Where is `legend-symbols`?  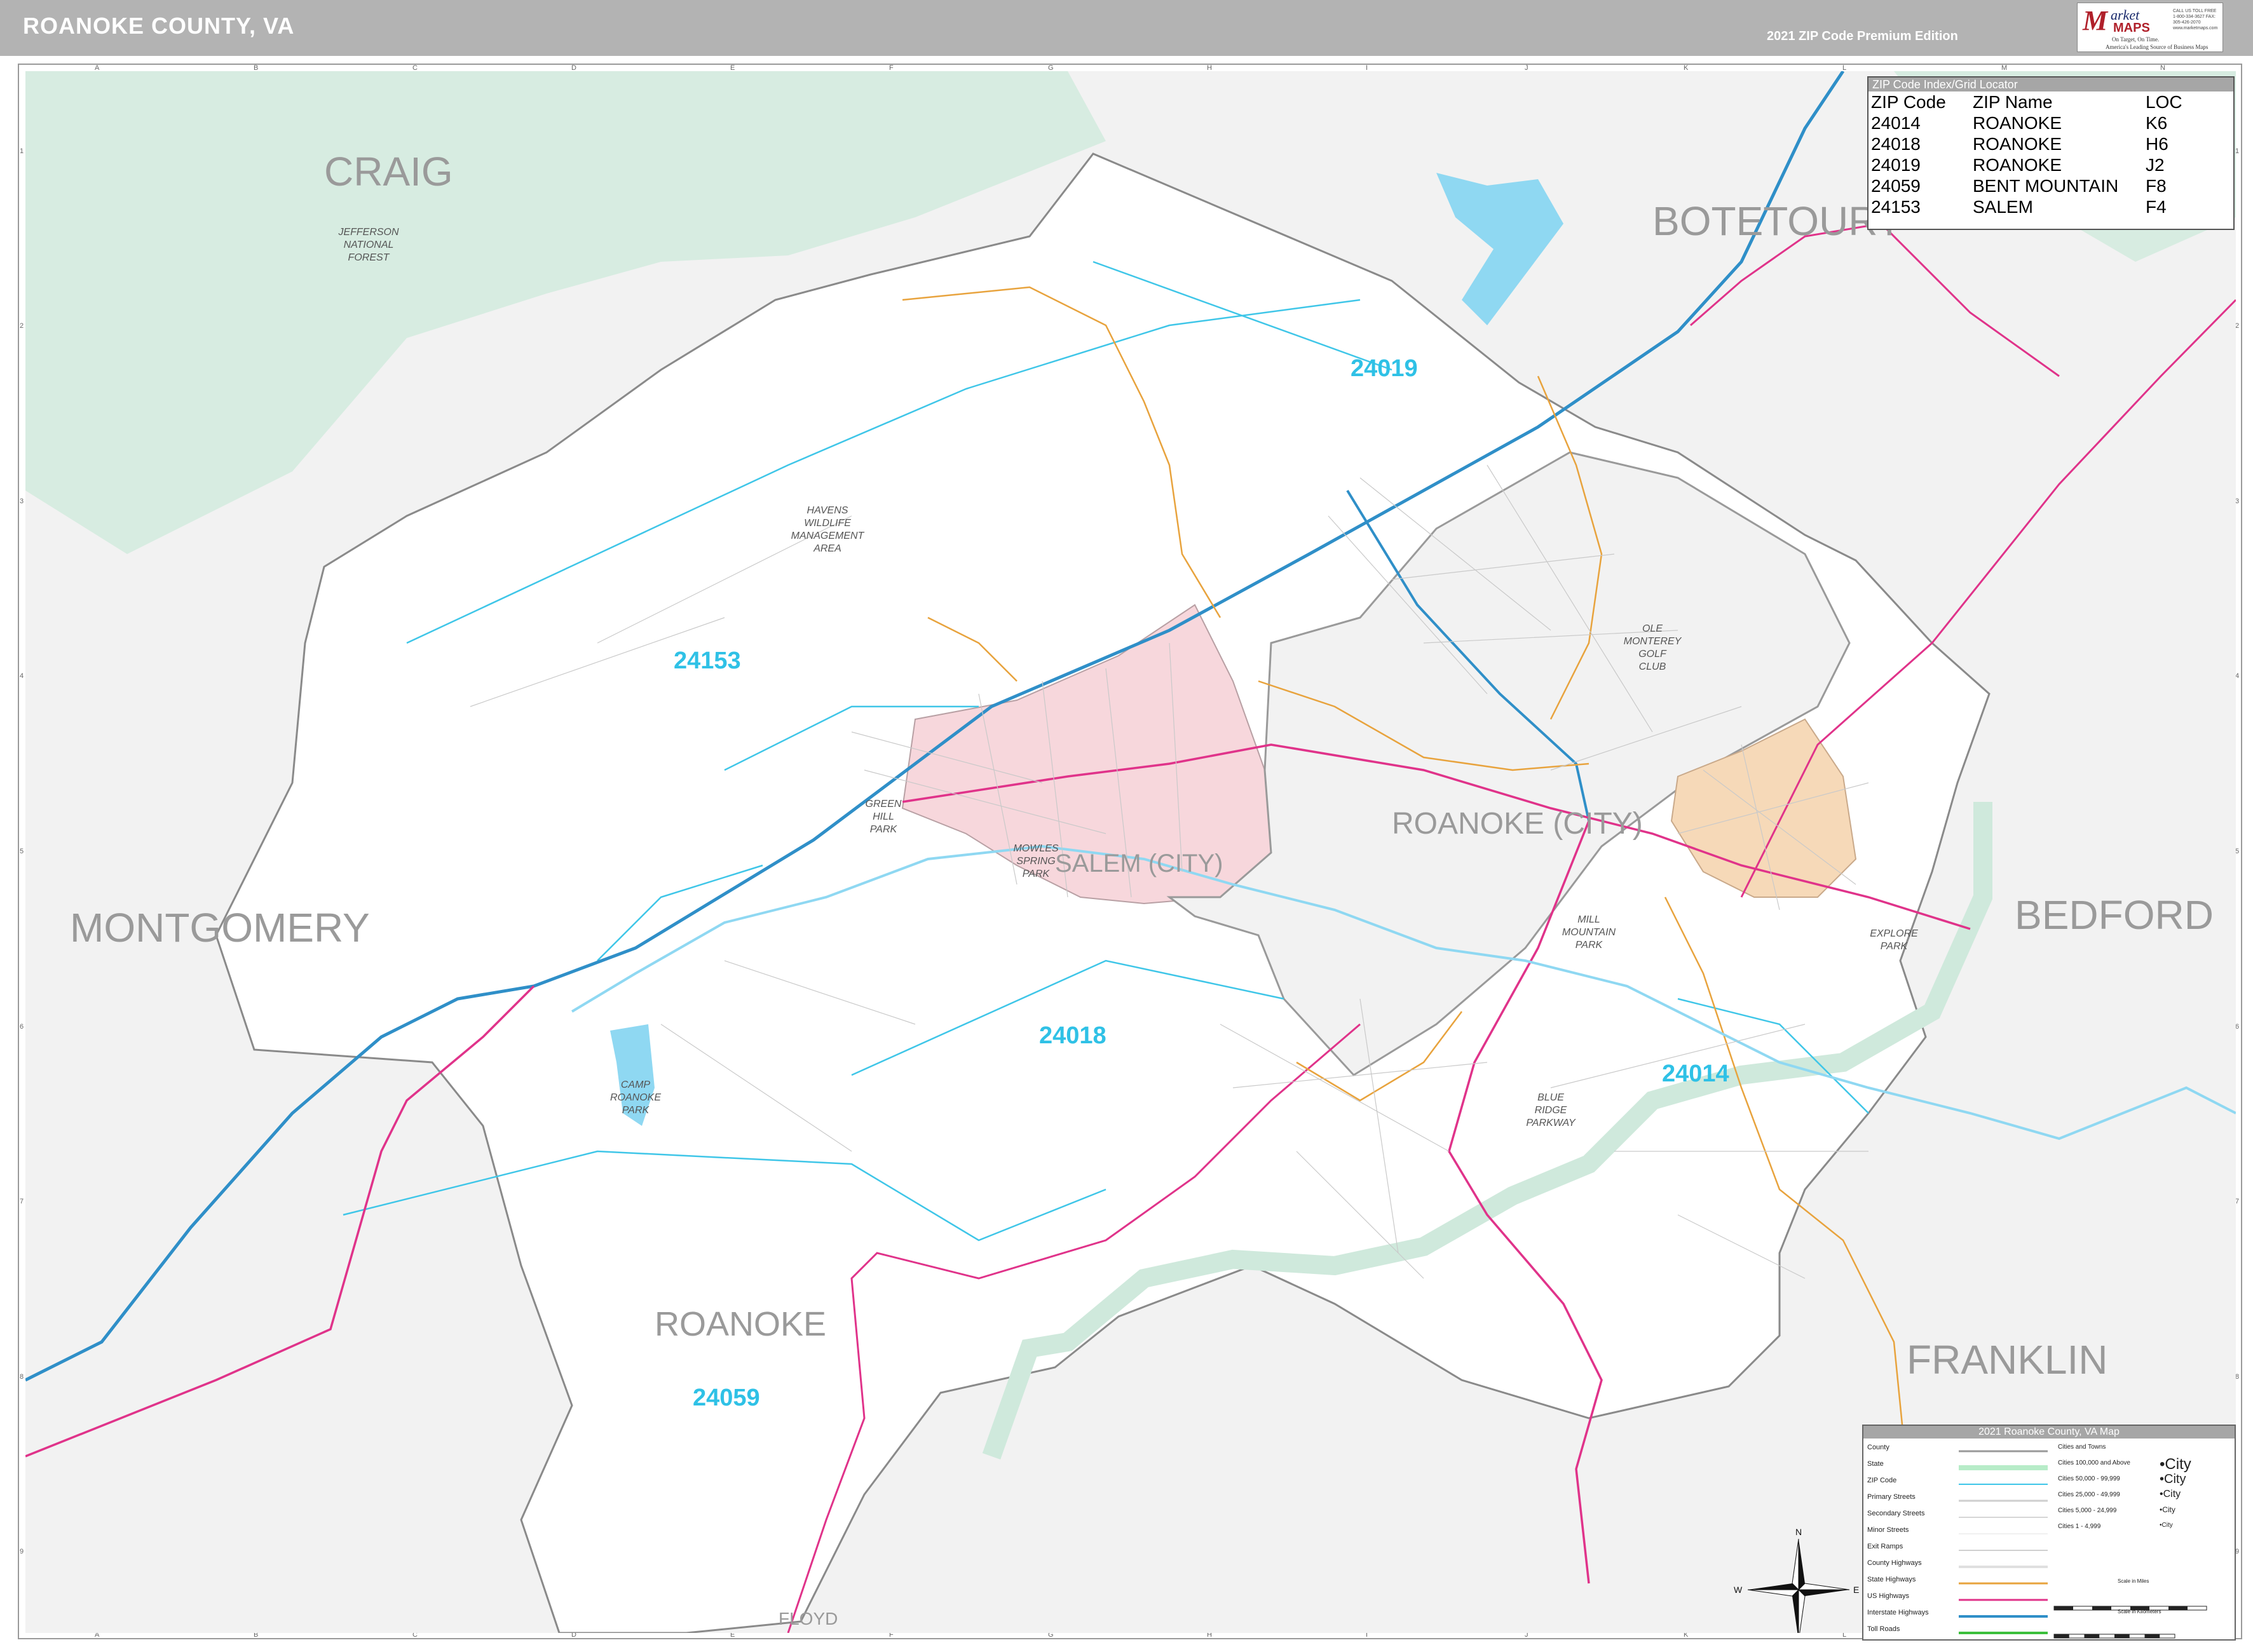 legend-symbols is located at coordinates (2083, 1545).